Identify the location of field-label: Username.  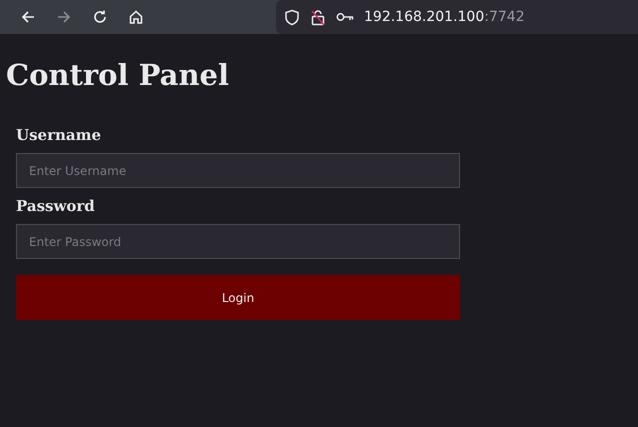
(59, 135).